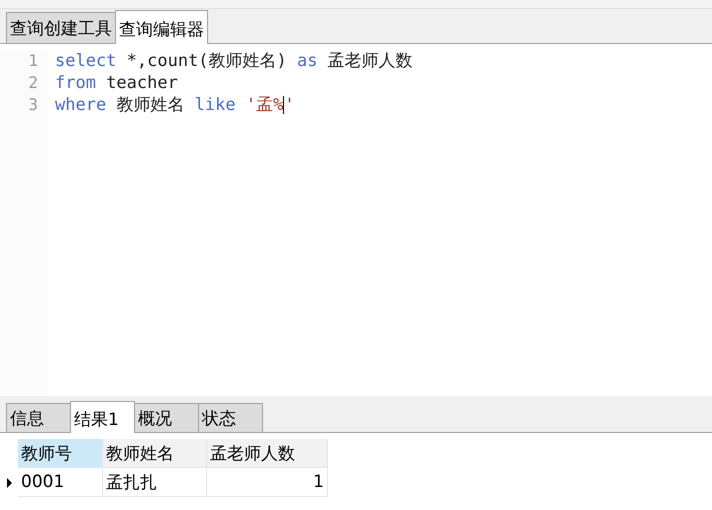  I want to click on result-tab: 结果1, so click(102, 417).